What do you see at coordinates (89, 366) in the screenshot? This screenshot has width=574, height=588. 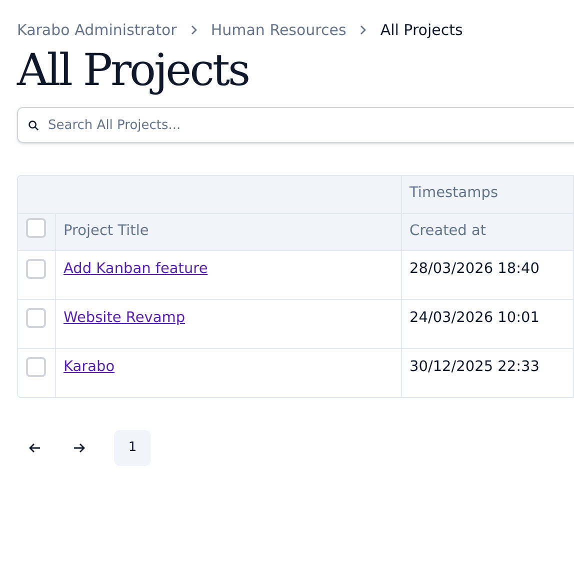 I see `project-link: Karabo` at bounding box center [89, 366].